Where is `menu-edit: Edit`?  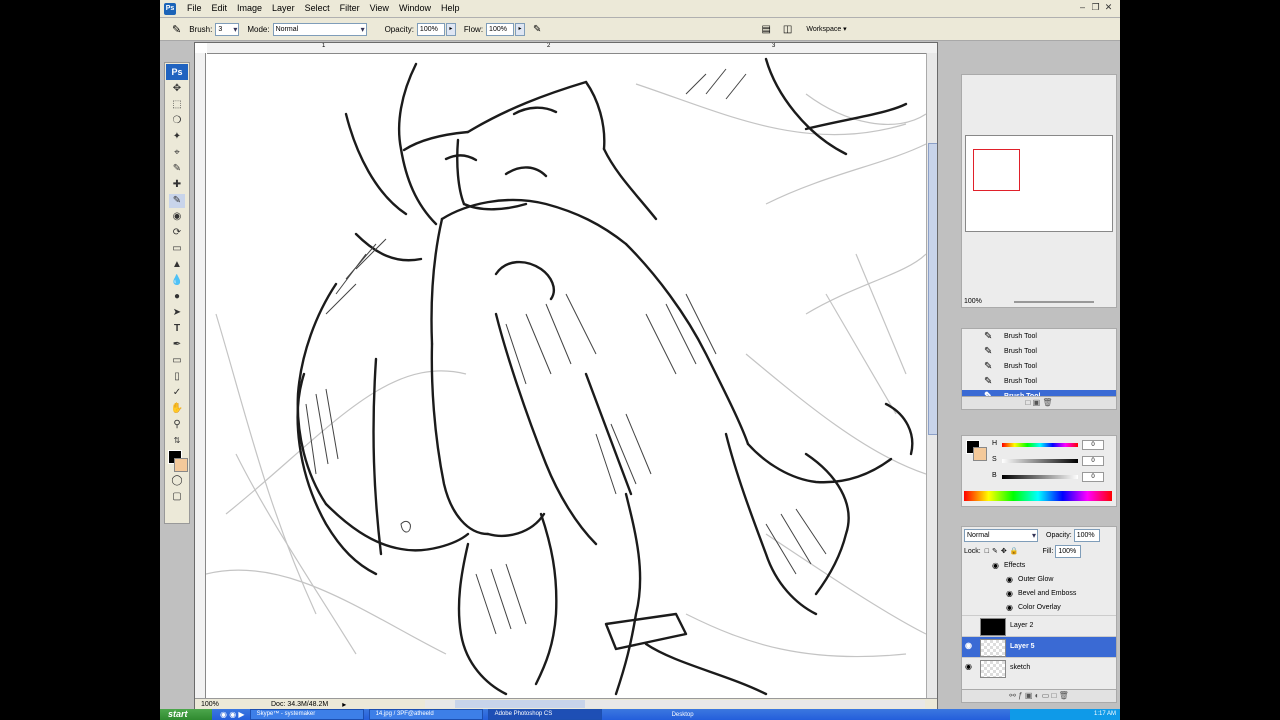
menu-edit: Edit is located at coordinates (220, 8).